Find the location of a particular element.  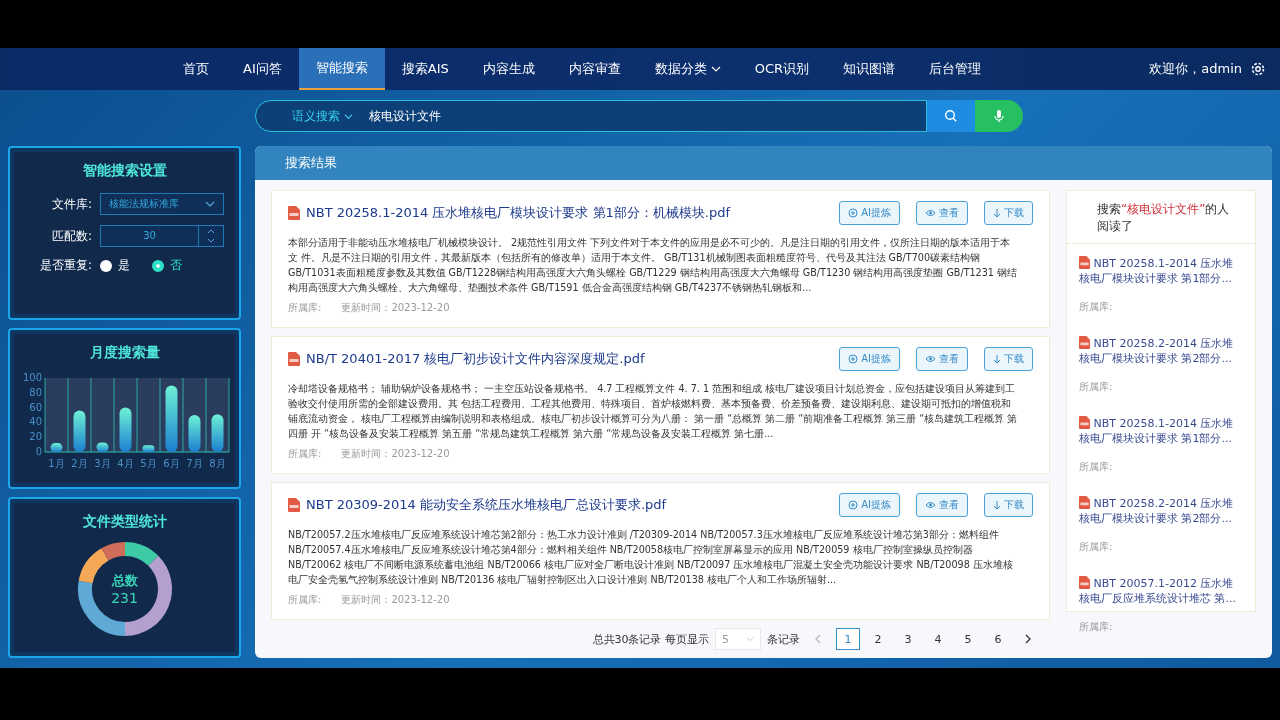

nav-tab: 后台管理 is located at coordinates (955, 69).